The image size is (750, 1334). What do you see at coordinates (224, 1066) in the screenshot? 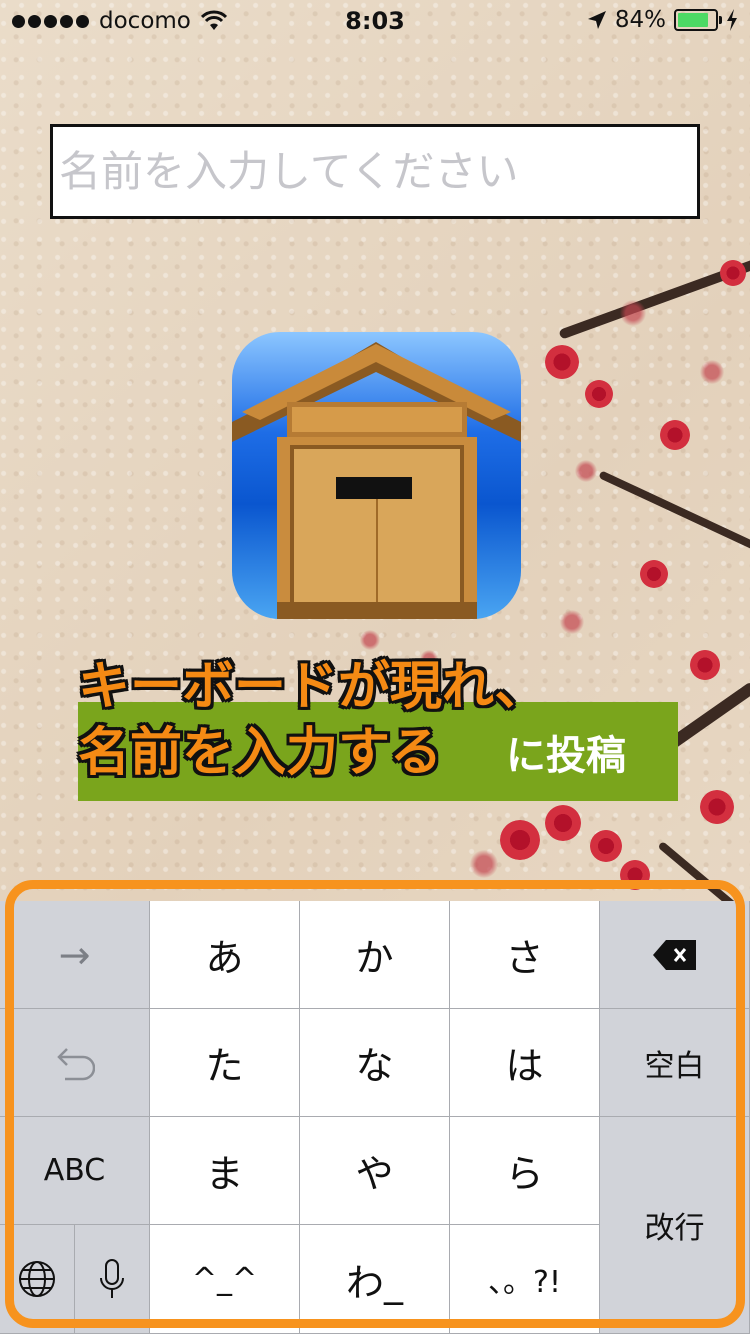
I see `key-label: た` at bounding box center [224, 1066].